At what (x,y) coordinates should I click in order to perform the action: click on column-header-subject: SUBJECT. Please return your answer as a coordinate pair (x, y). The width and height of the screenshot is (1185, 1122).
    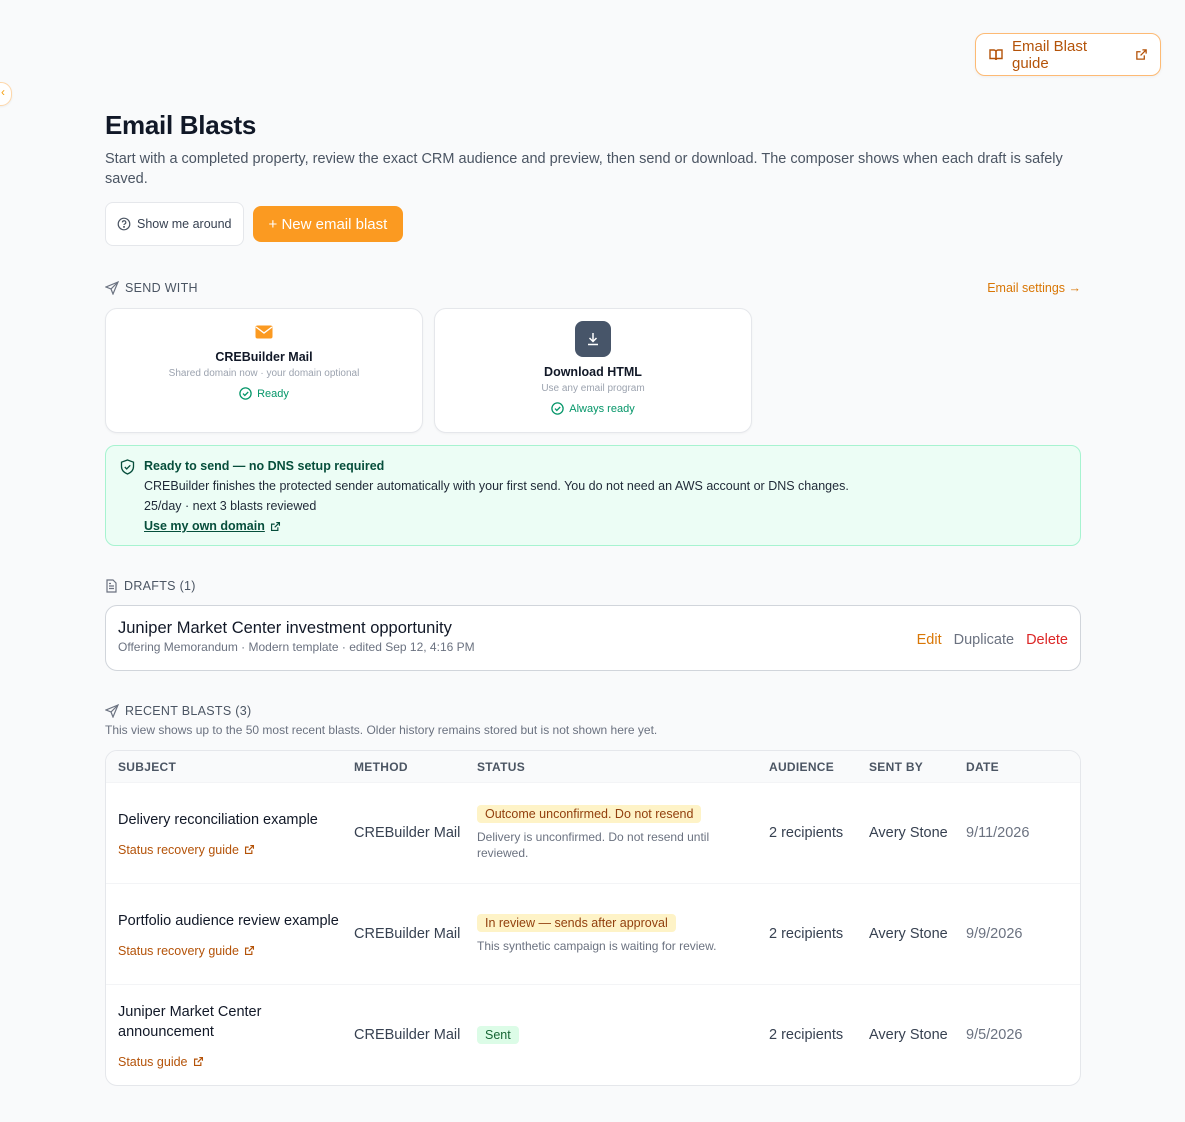
    Looking at the image, I should click on (147, 766).